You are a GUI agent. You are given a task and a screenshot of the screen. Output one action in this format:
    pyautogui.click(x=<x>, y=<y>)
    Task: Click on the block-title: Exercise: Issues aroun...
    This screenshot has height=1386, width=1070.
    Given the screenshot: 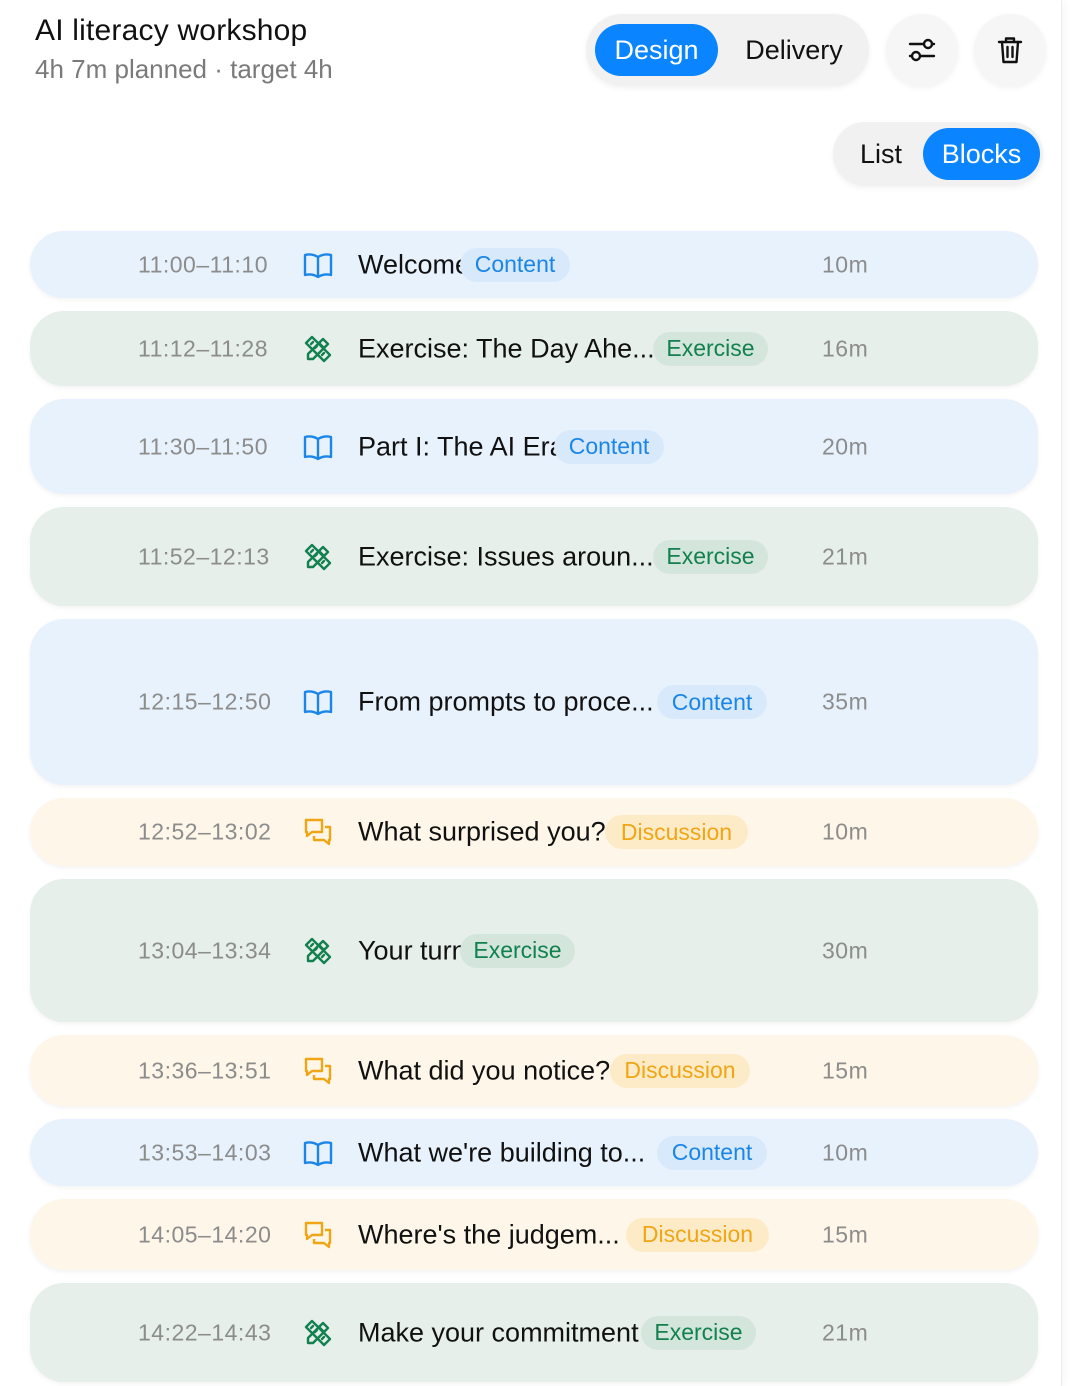 What is the action you would take?
    pyautogui.click(x=506, y=556)
    